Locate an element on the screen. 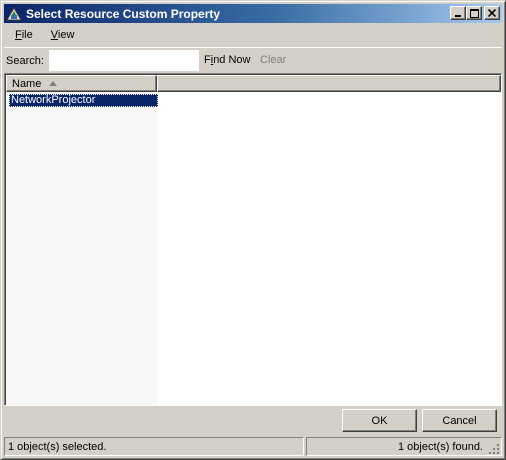 This screenshot has height=460, width=506. menu-file-label: ile is located at coordinates (27, 35).